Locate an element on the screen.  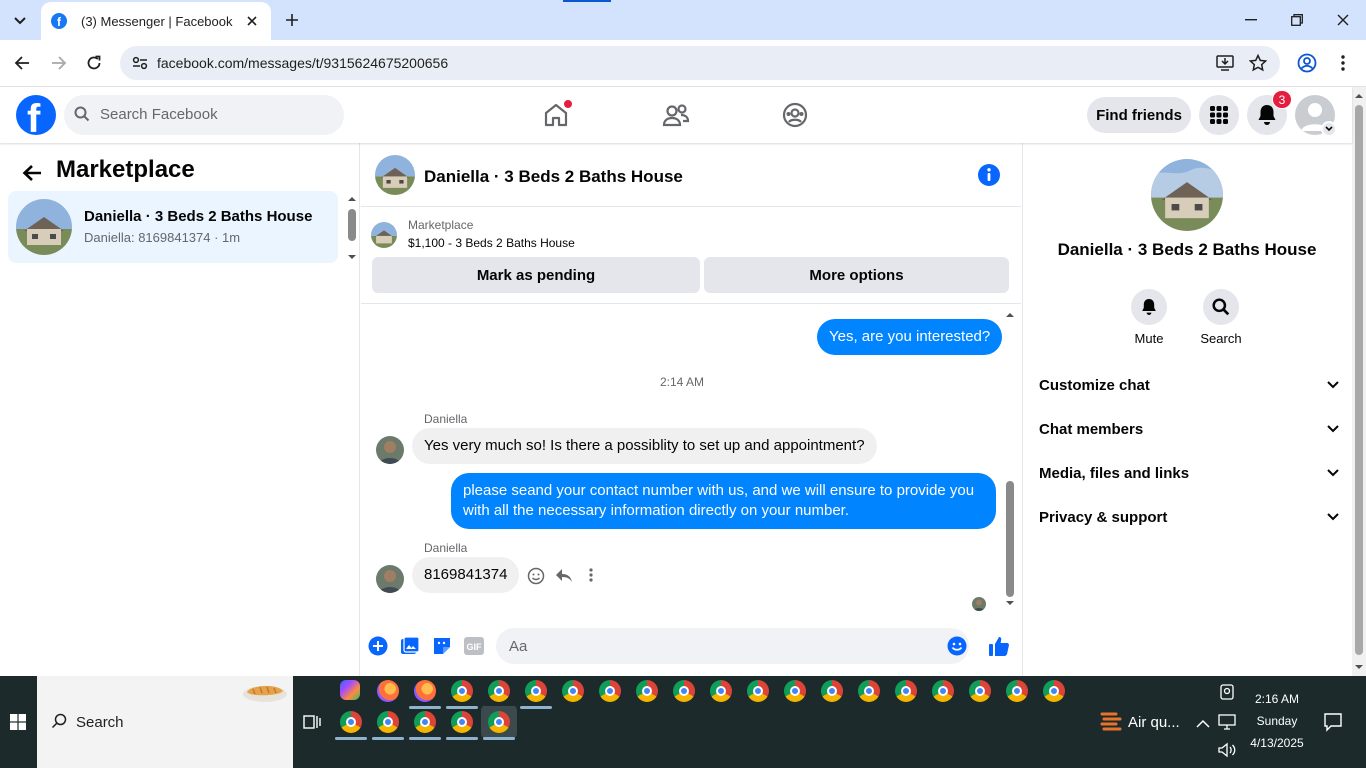
notification-center-icon is located at coordinates (1333, 724).